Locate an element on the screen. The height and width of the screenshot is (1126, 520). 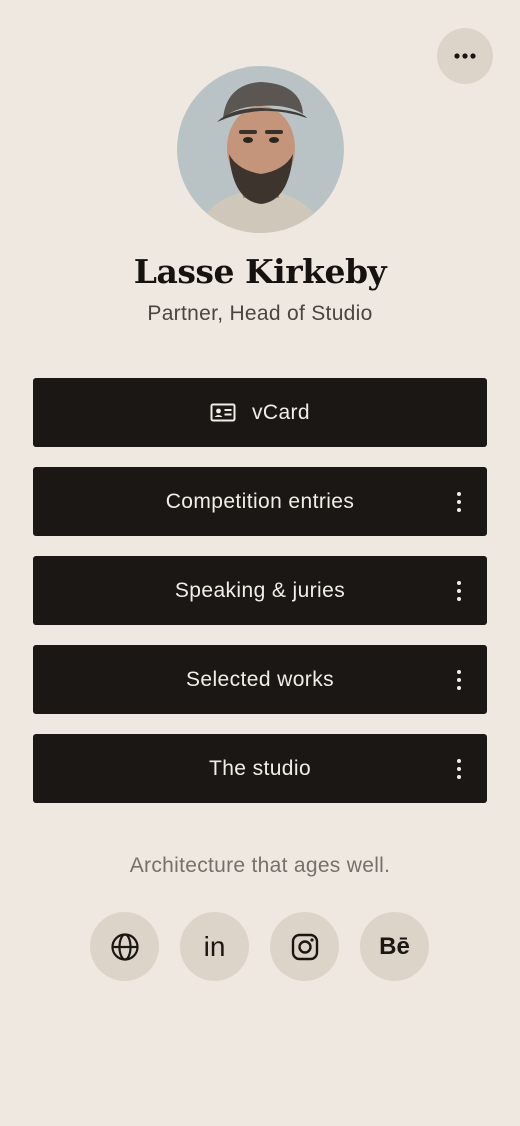
social-links: in Bē is located at coordinates (259, 946).